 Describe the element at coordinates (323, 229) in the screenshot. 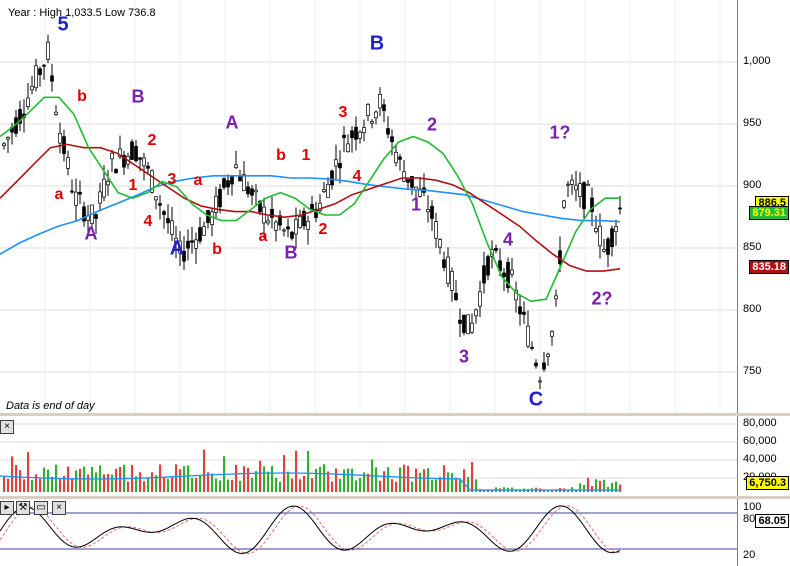

I see `wave-label: 2` at that location.